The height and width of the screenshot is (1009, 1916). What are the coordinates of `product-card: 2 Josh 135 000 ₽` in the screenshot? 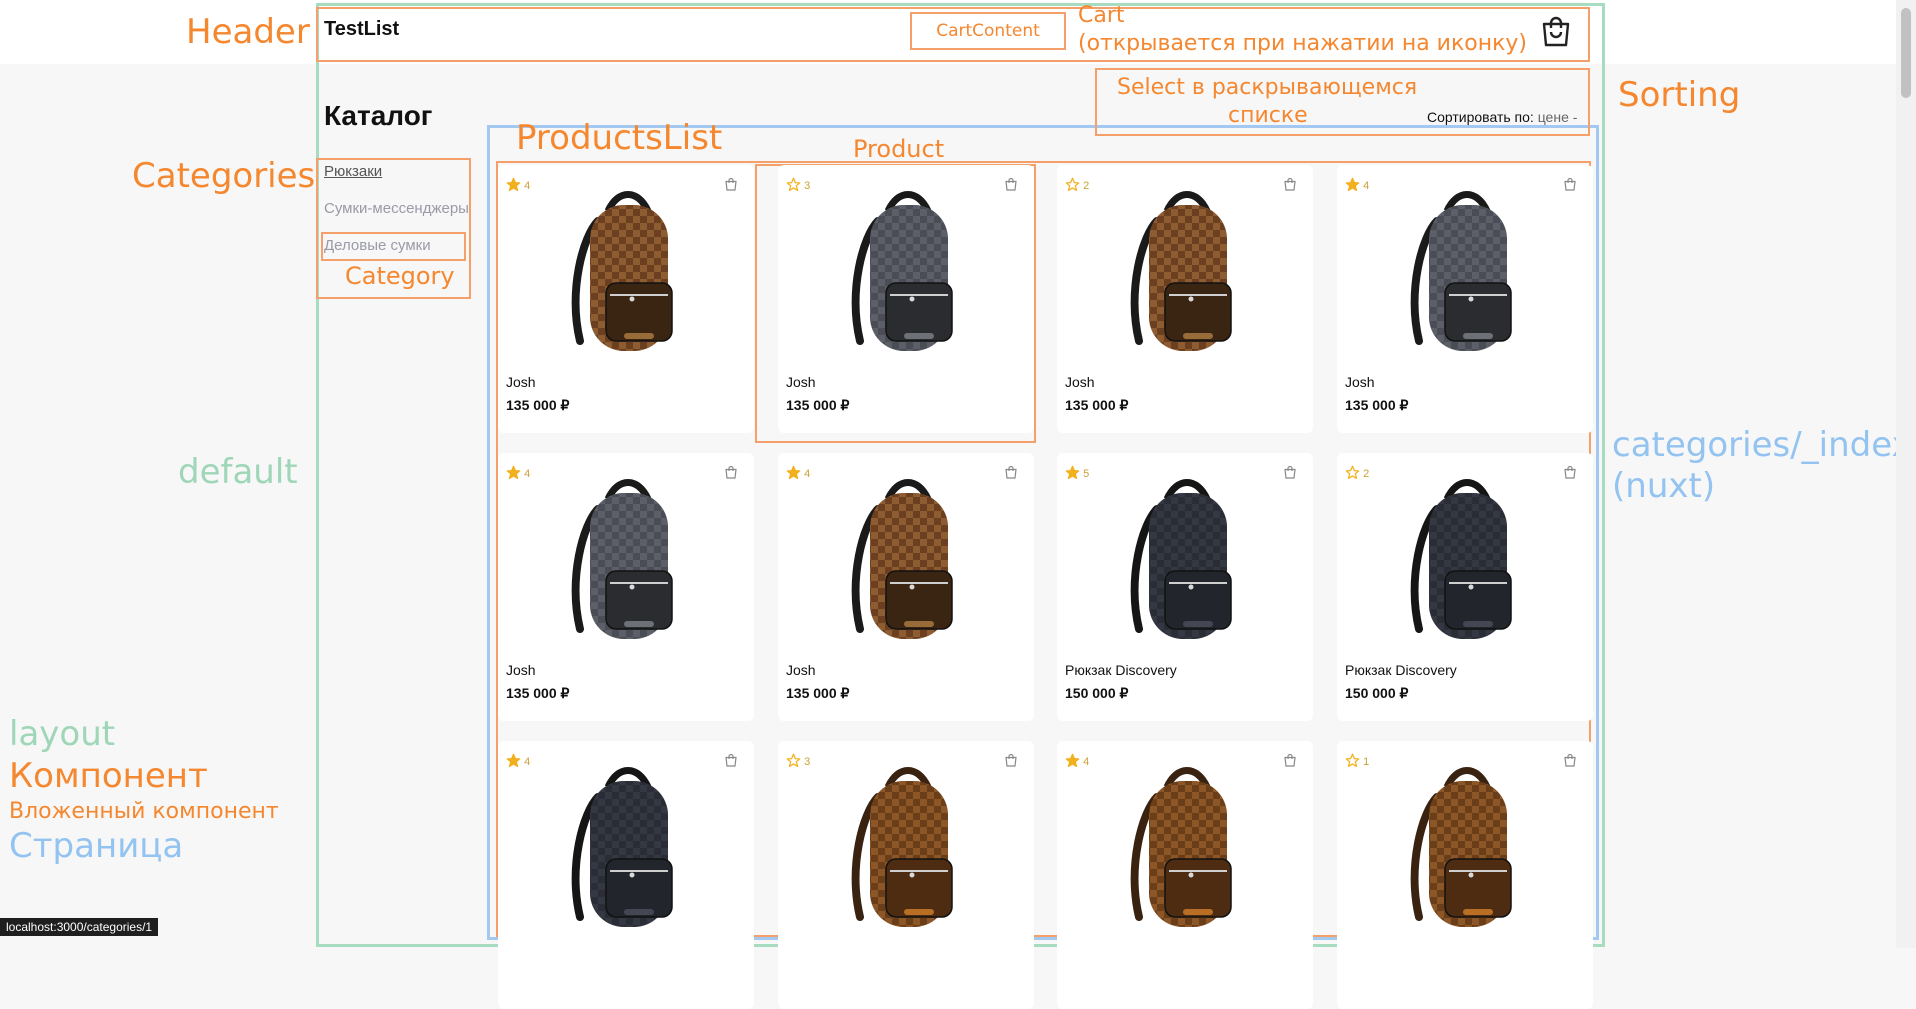 It's located at (1185, 299).